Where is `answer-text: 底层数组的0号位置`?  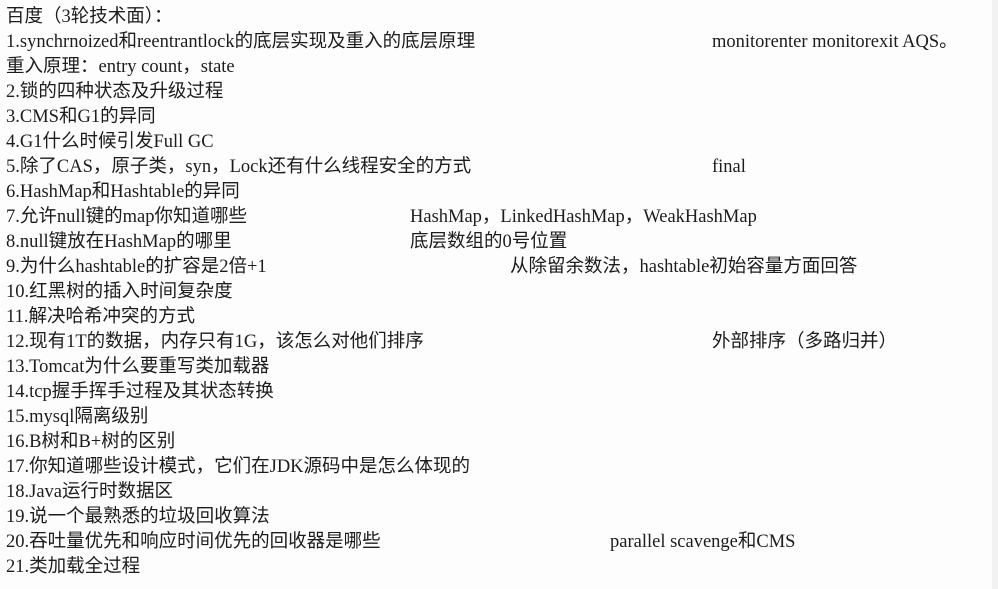
answer-text: 底层数组的0号位置 is located at coordinates (489, 242).